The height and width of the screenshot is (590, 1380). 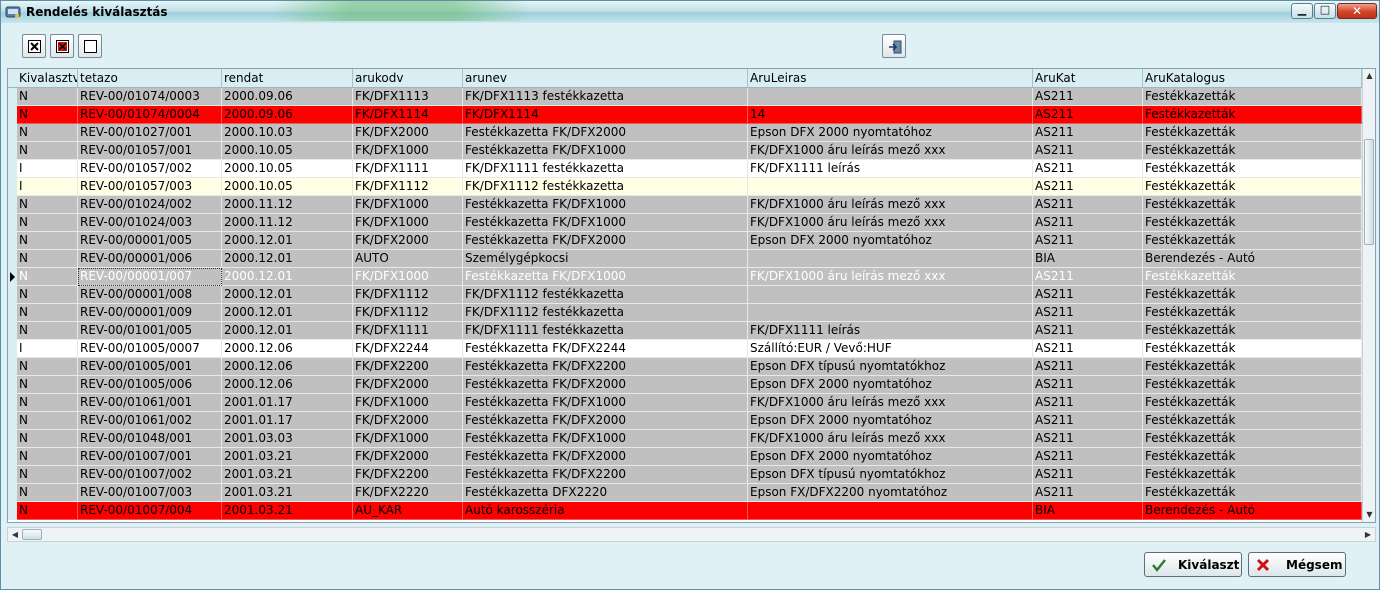 What do you see at coordinates (890, 78) in the screenshot?
I see `header-col-aruleiras: AruLeiras` at bounding box center [890, 78].